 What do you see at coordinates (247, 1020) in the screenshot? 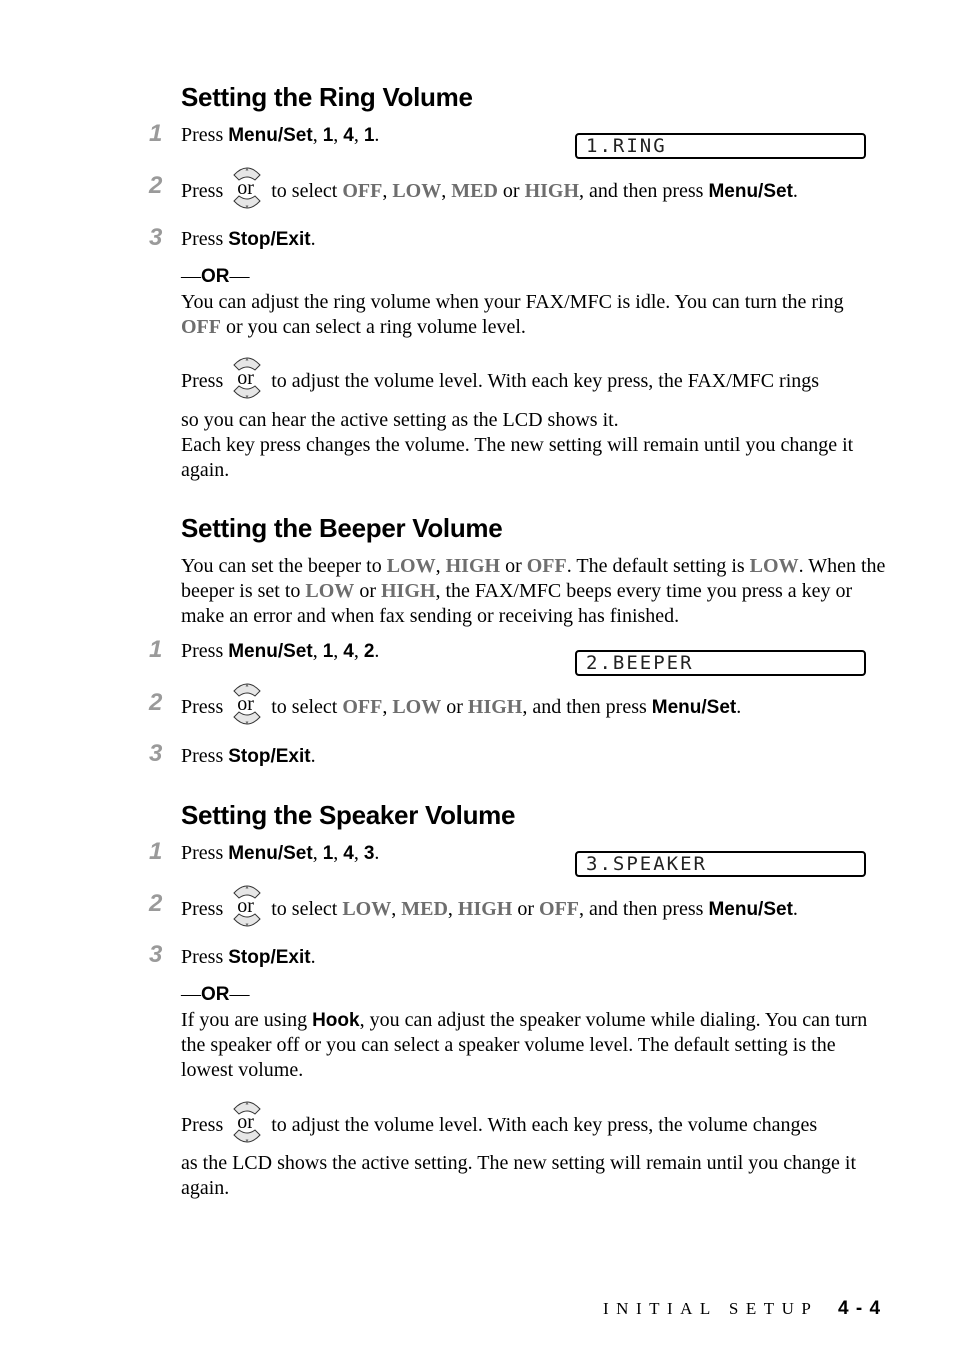
I see `paragraph-text: If you are using` at bounding box center [247, 1020].